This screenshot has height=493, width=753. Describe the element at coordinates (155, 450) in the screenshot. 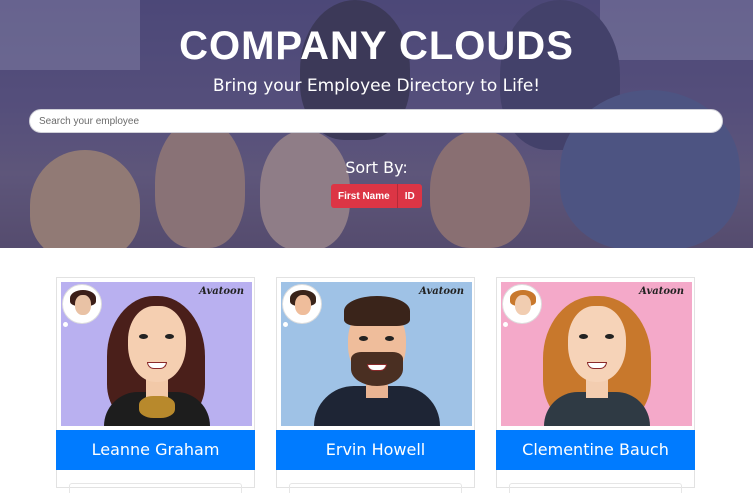

I see `employee-name: Leanne Graham` at that location.